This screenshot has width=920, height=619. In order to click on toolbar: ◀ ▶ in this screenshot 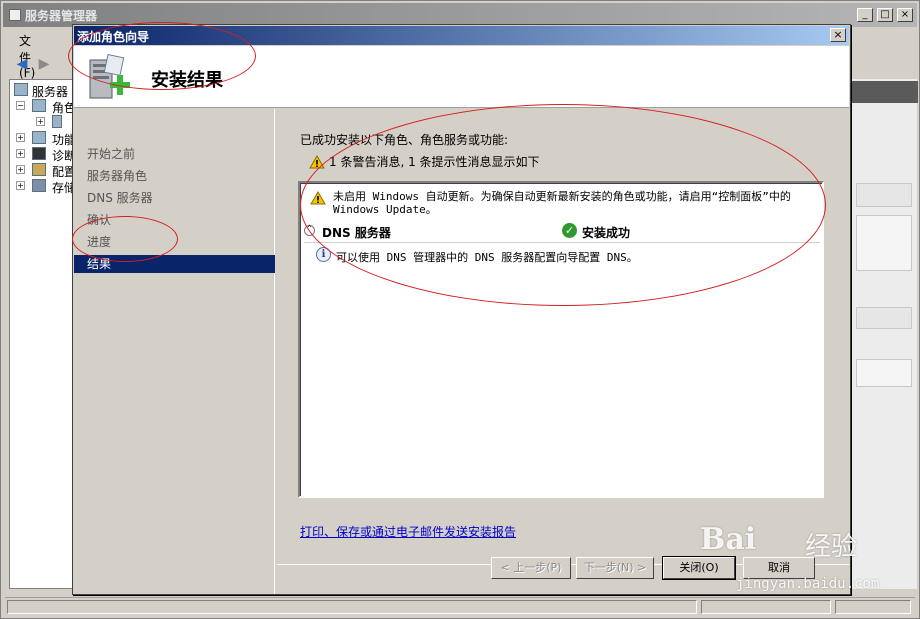, I will do `click(44, 64)`.